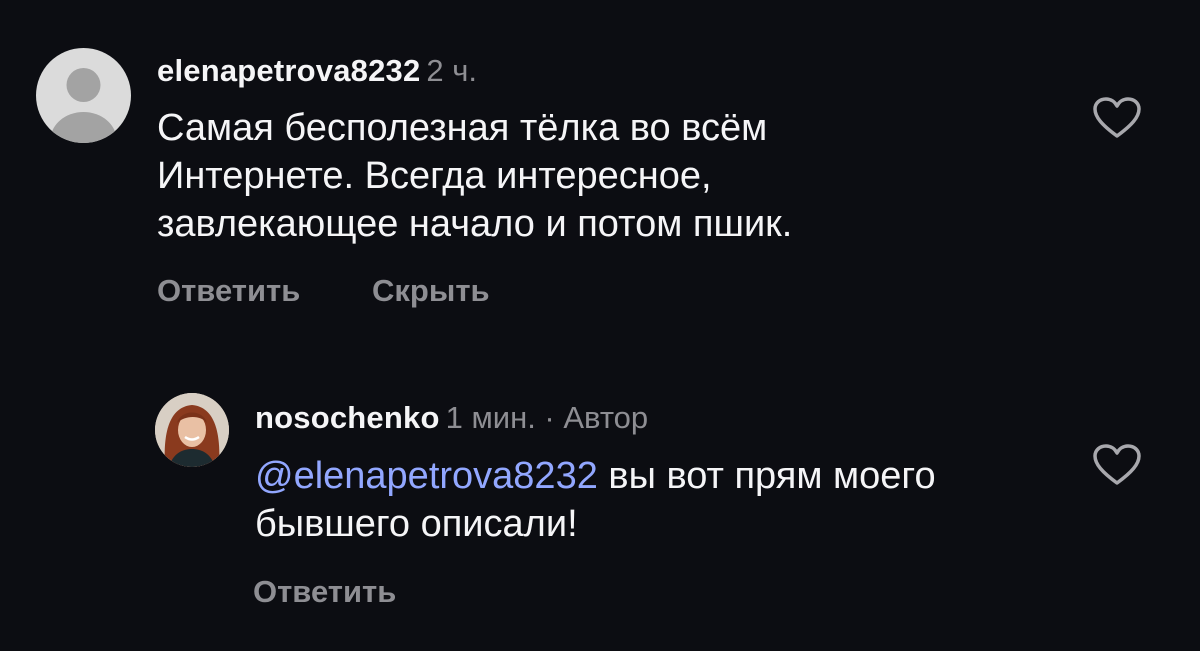 The image size is (1200, 651). I want to click on username: elenapetrova8232, so click(288, 70).